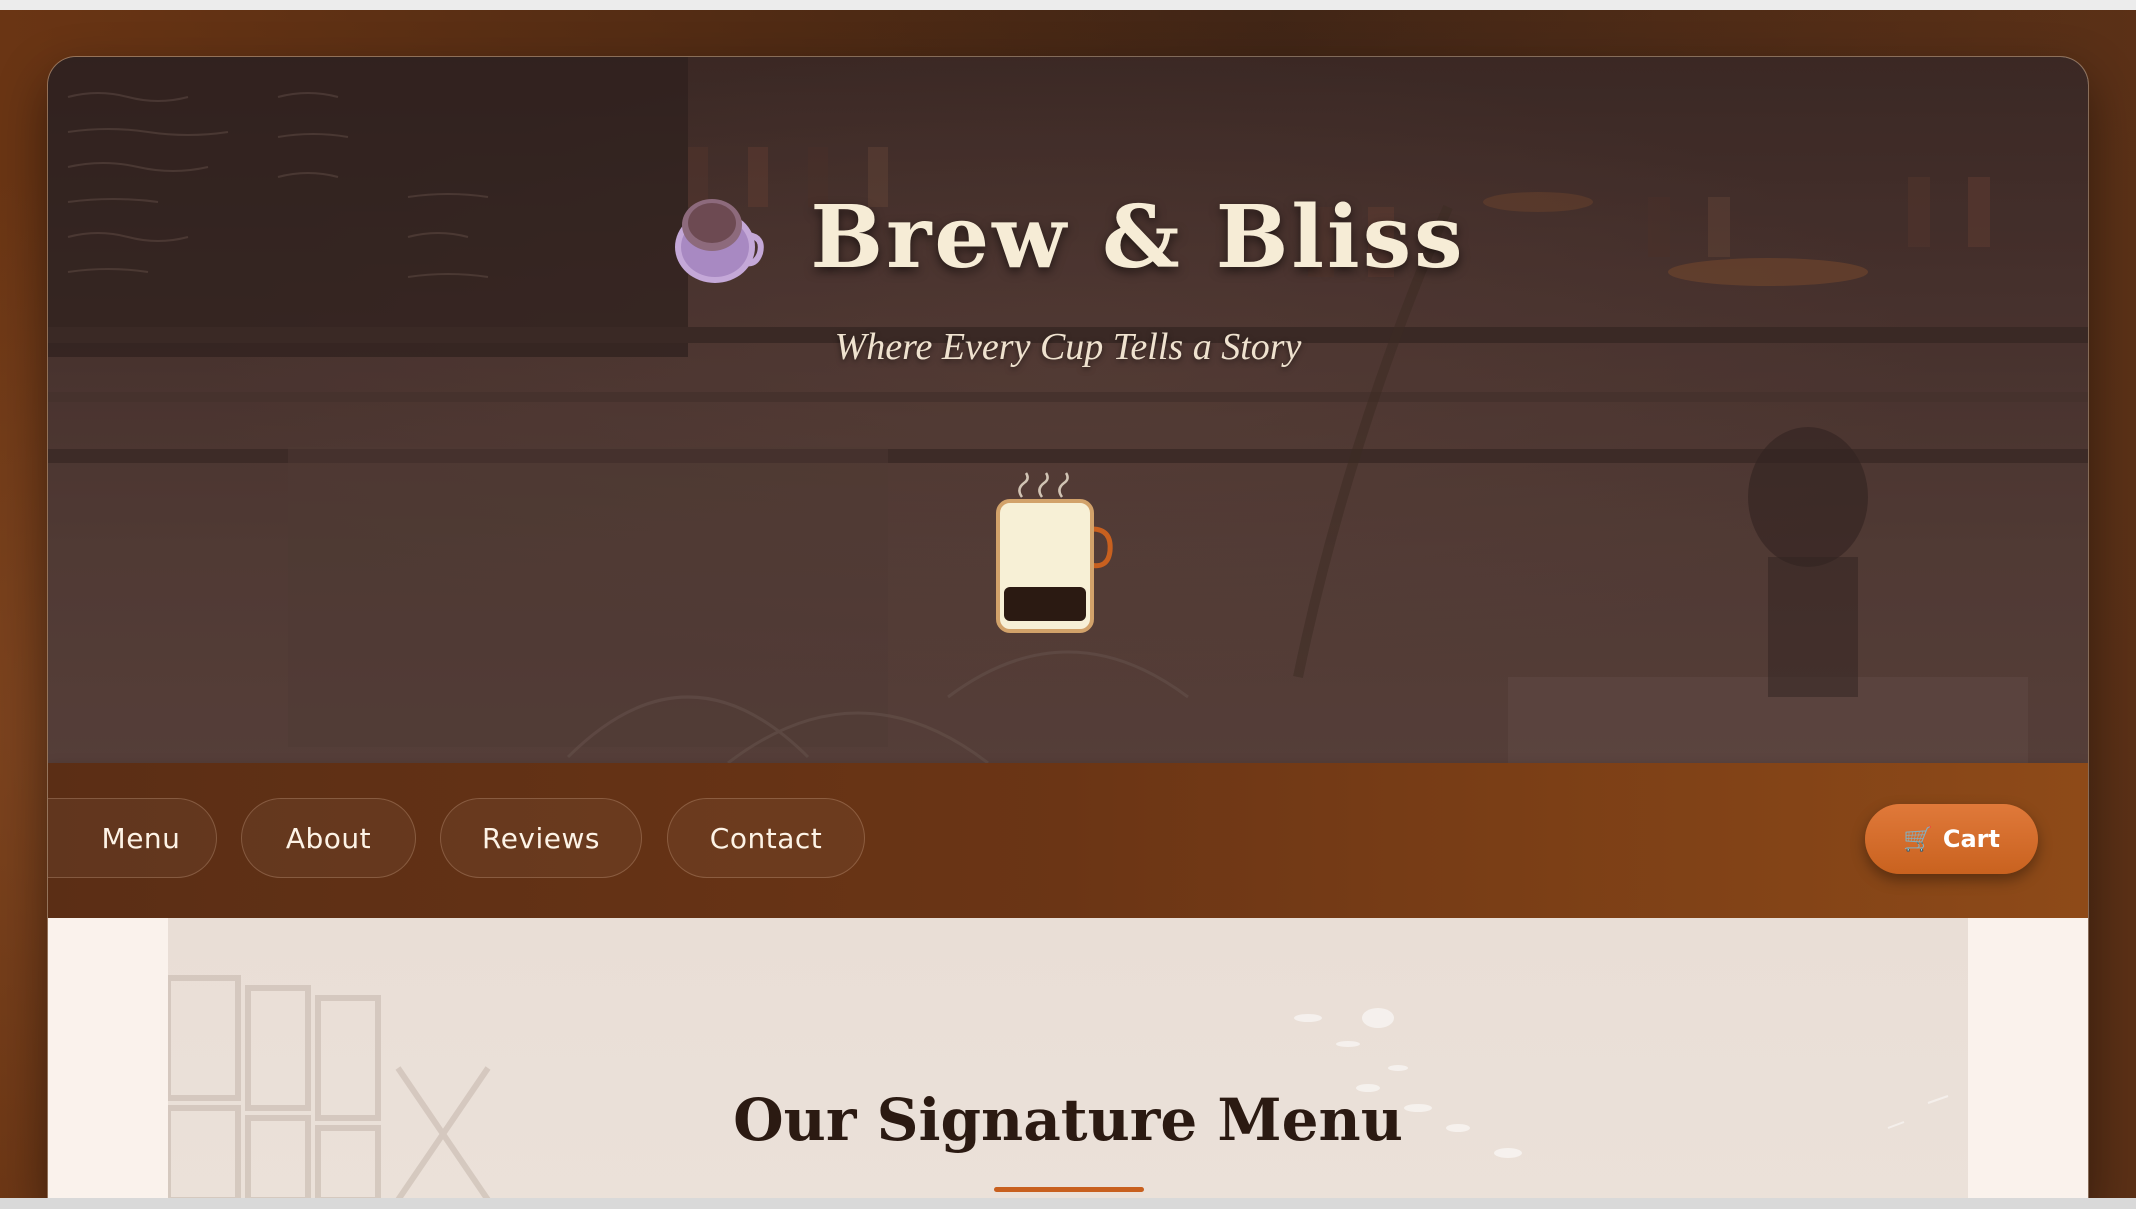 The image size is (2136, 1209). I want to click on nav-item-about: About, so click(328, 838).